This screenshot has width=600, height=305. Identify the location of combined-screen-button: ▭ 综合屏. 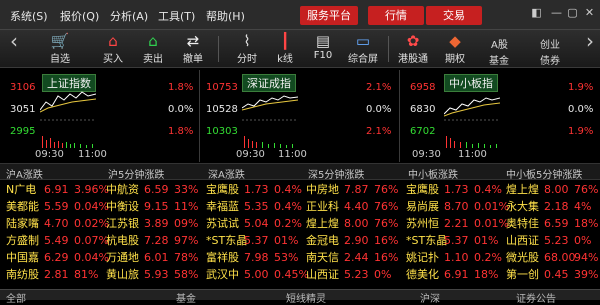
(363, 49).